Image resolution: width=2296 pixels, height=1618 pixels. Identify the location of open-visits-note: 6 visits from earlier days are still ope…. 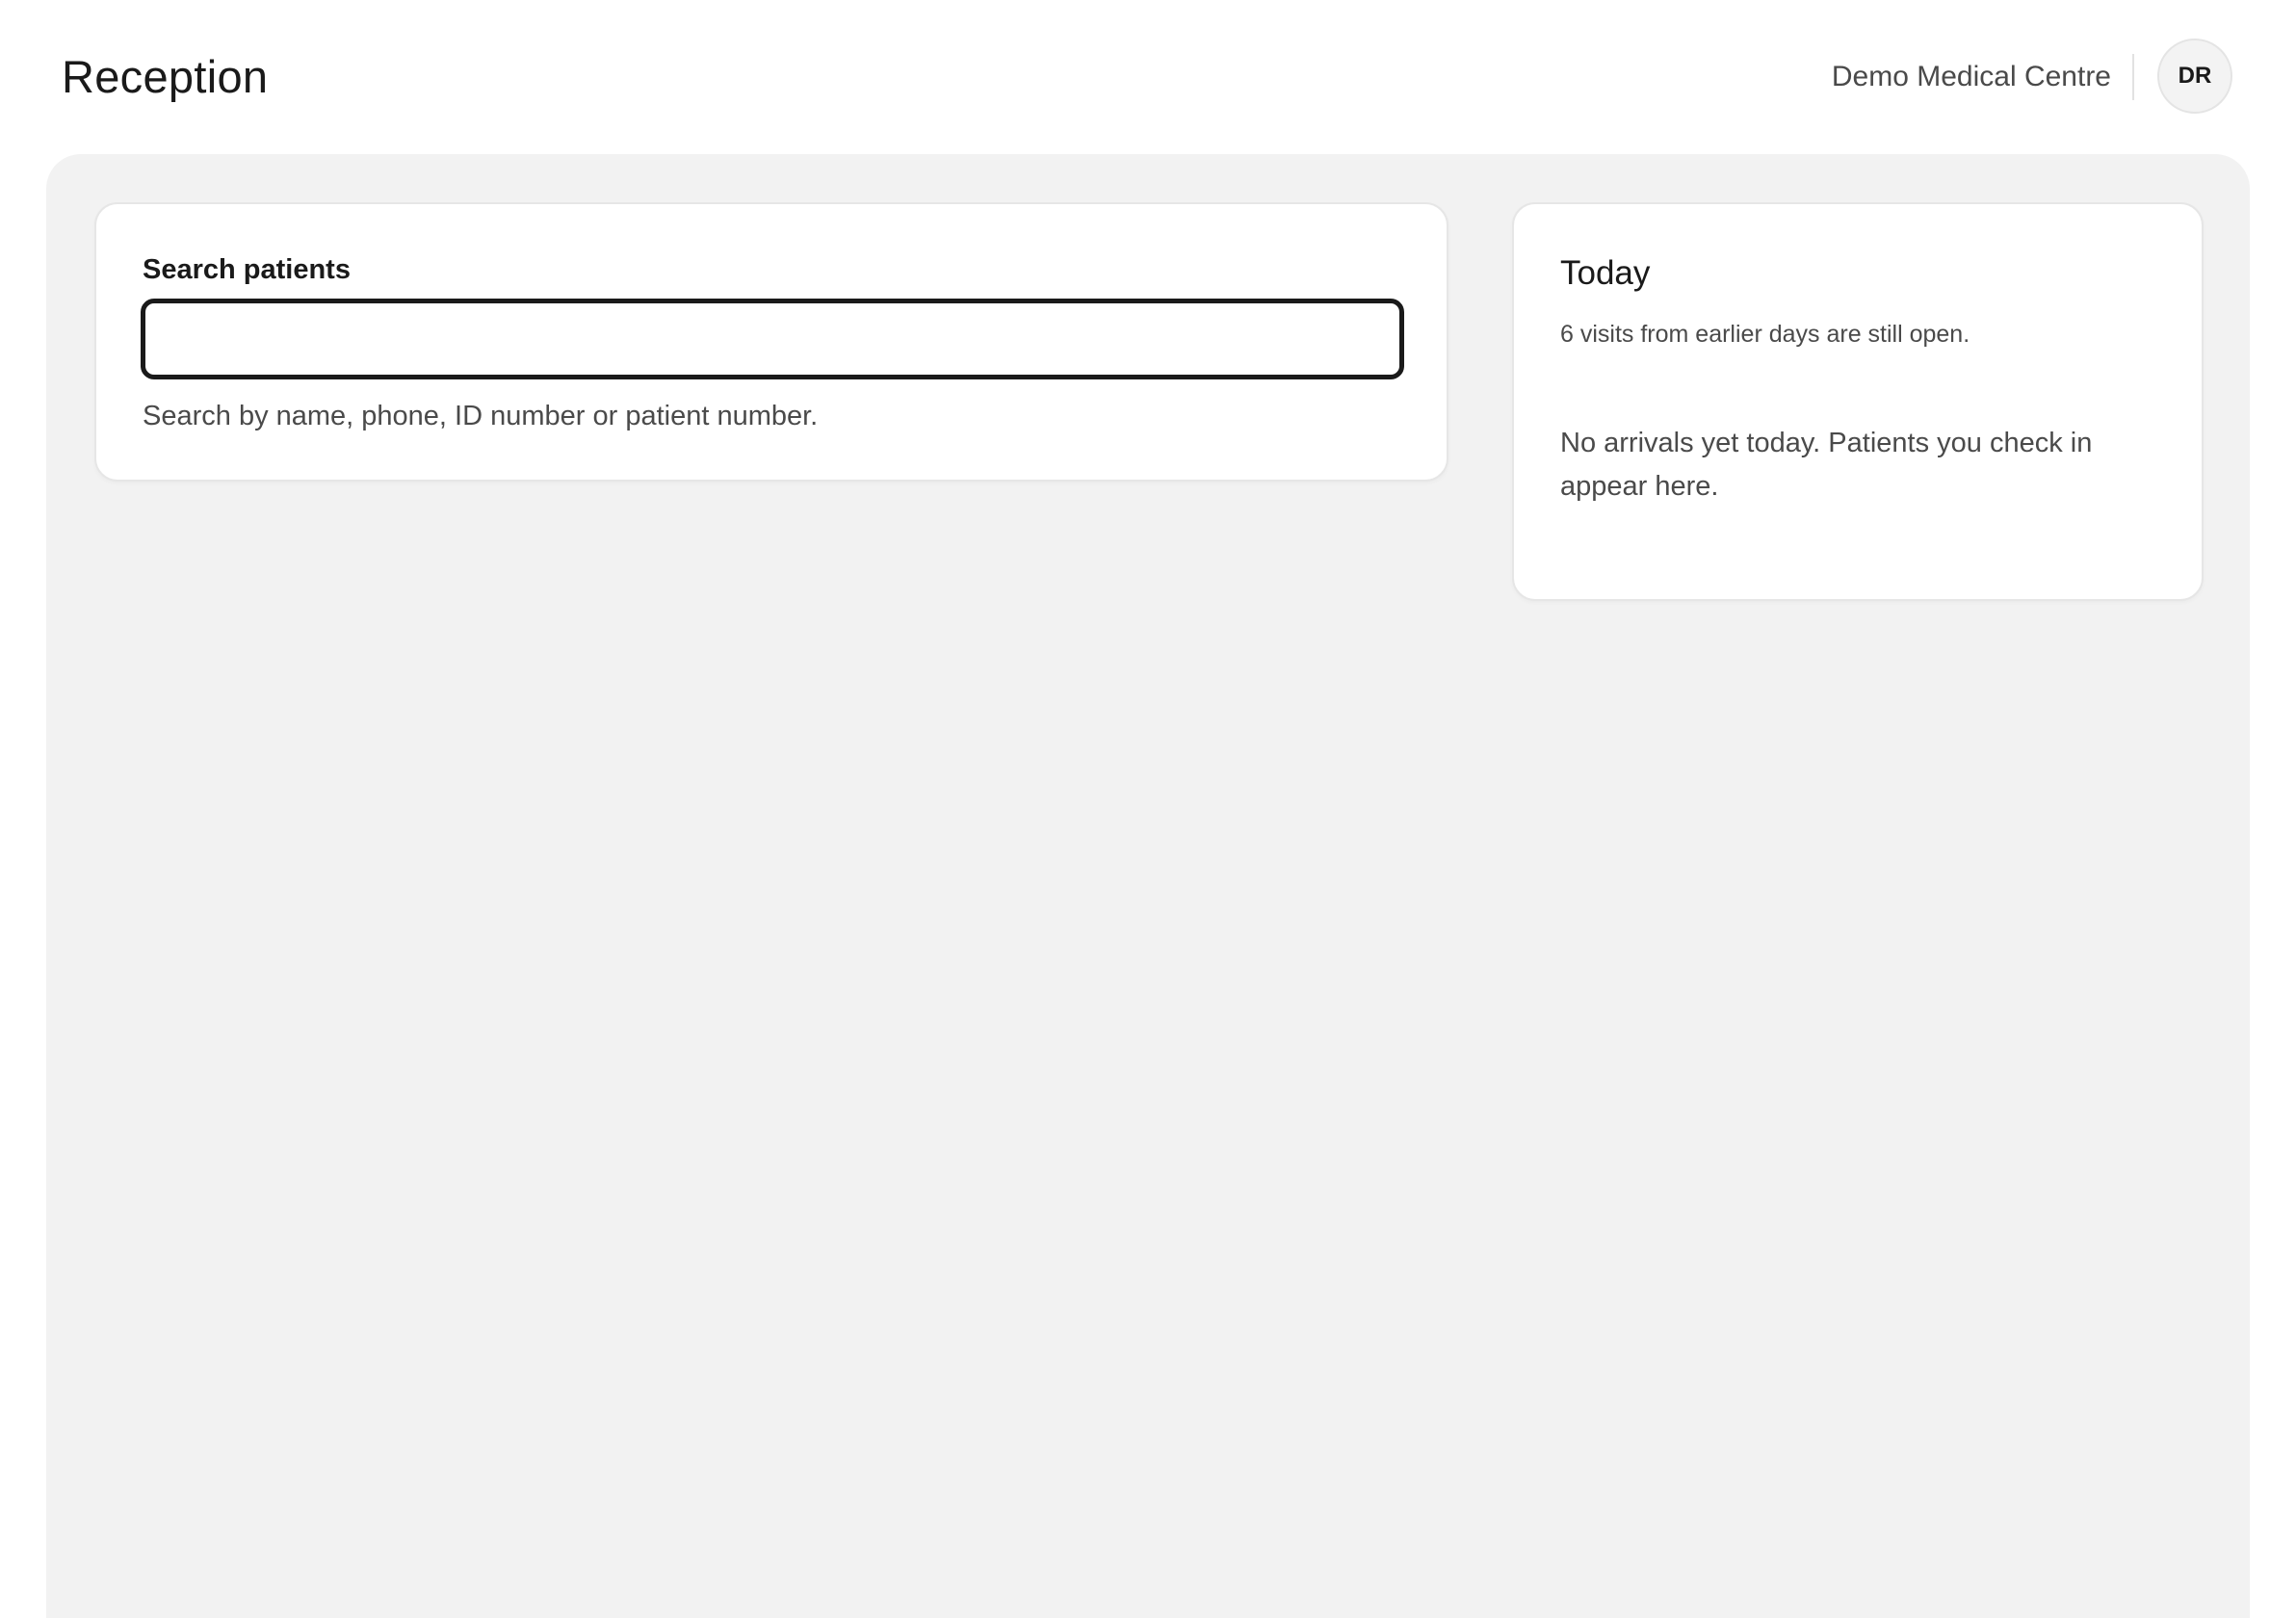
(1765, 334).